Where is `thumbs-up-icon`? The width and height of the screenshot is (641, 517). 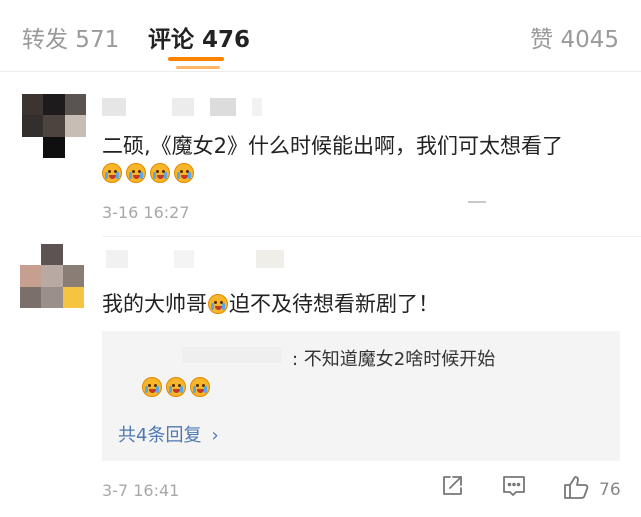
thumbs-up-icon is located at coordinates (577, 487).